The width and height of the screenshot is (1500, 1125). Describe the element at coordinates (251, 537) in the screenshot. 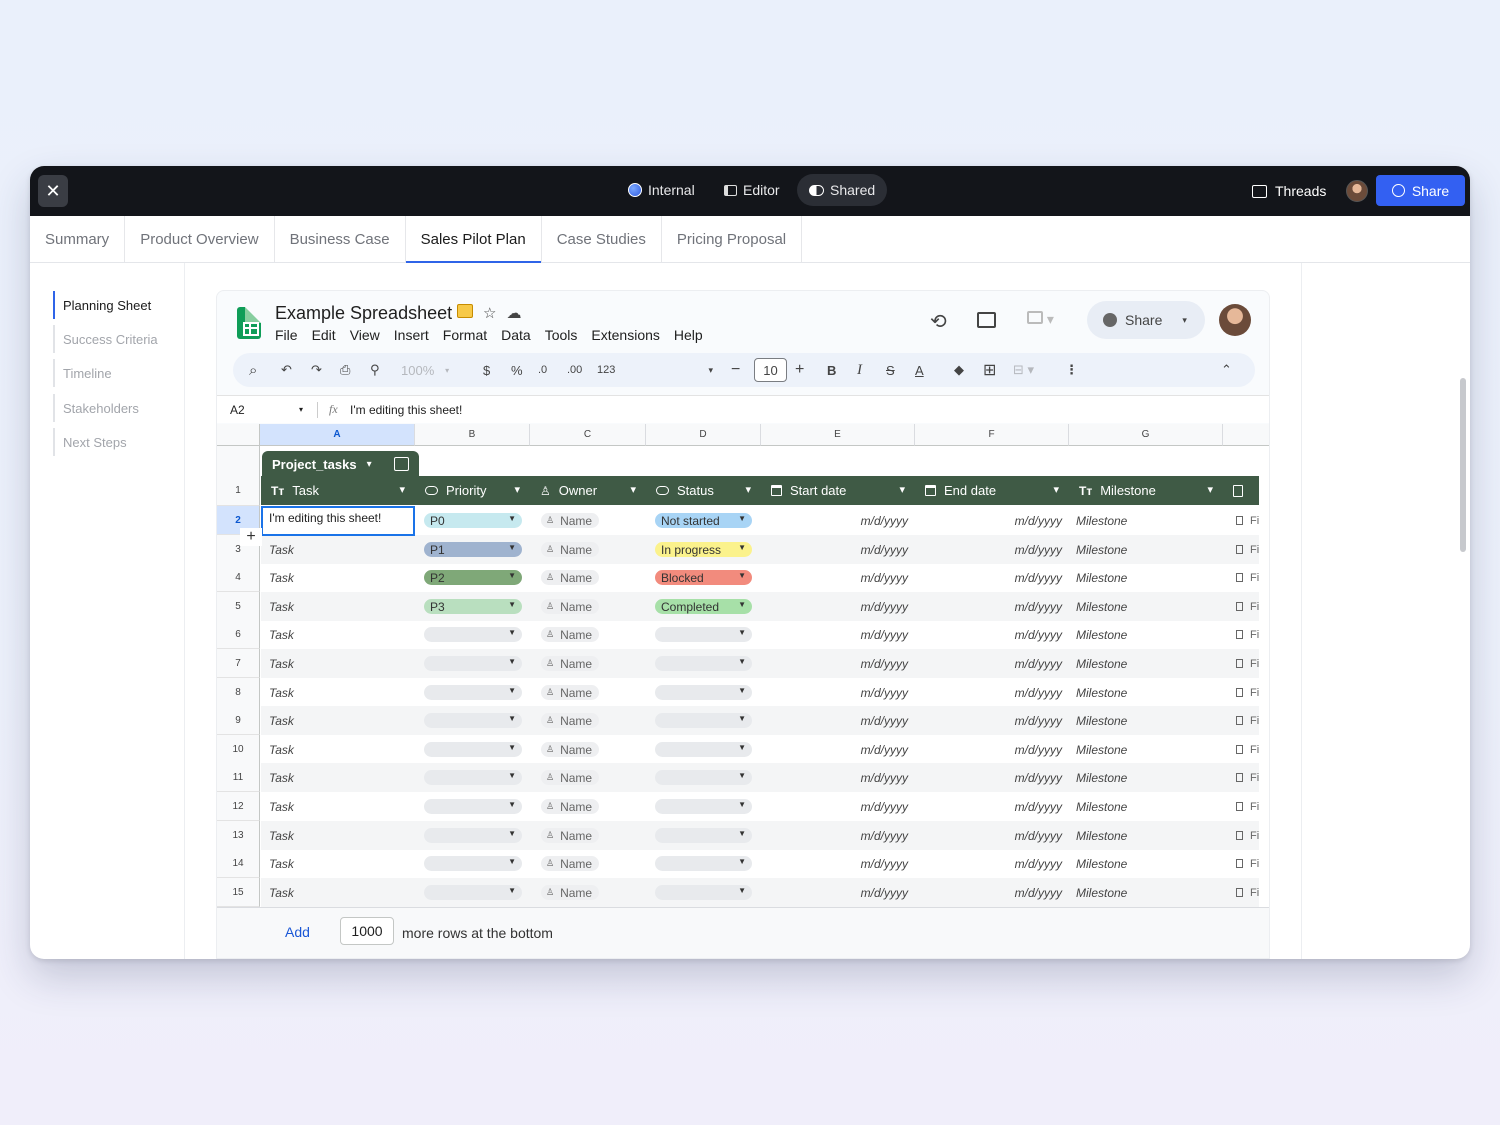

I see `add-row-plus-icon: +` at that location.